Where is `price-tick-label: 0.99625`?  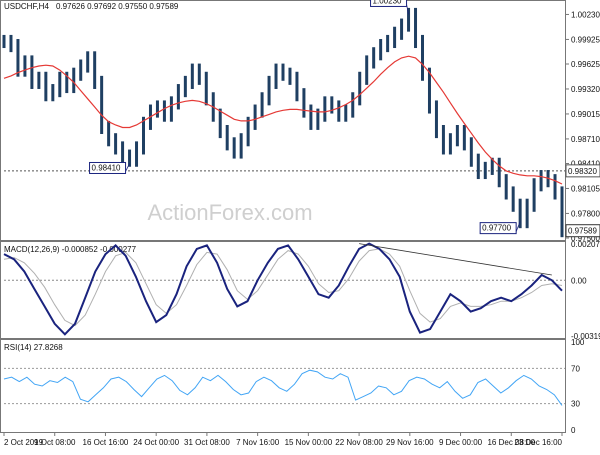 price-tick-label: 0.99625 is located at coordinates (585, 64).